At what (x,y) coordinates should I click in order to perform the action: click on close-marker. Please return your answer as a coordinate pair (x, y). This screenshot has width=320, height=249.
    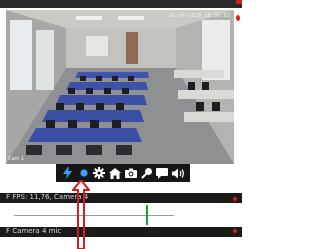
    Looking at the image, I should click on (239, 2).